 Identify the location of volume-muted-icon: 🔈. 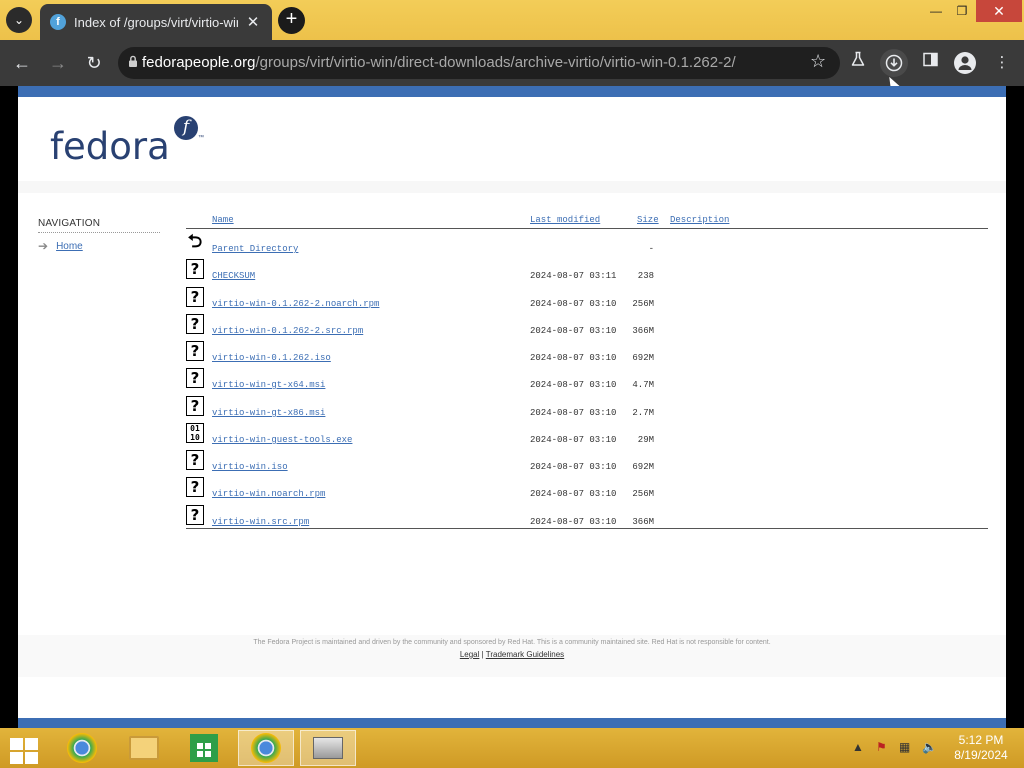
(929, 747).